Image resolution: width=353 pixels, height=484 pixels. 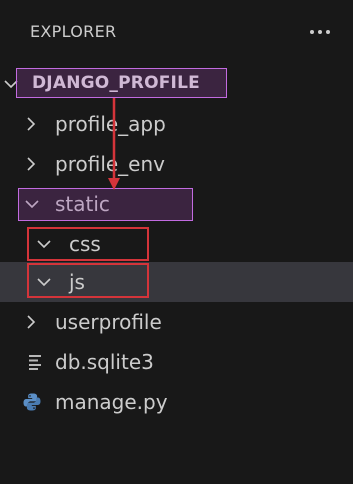 What do you see at coordinates (176, 362) in the screenshot?
I see `tree-item-db-sqlite3: db.sqlite3` at bounding box center [176, 362].